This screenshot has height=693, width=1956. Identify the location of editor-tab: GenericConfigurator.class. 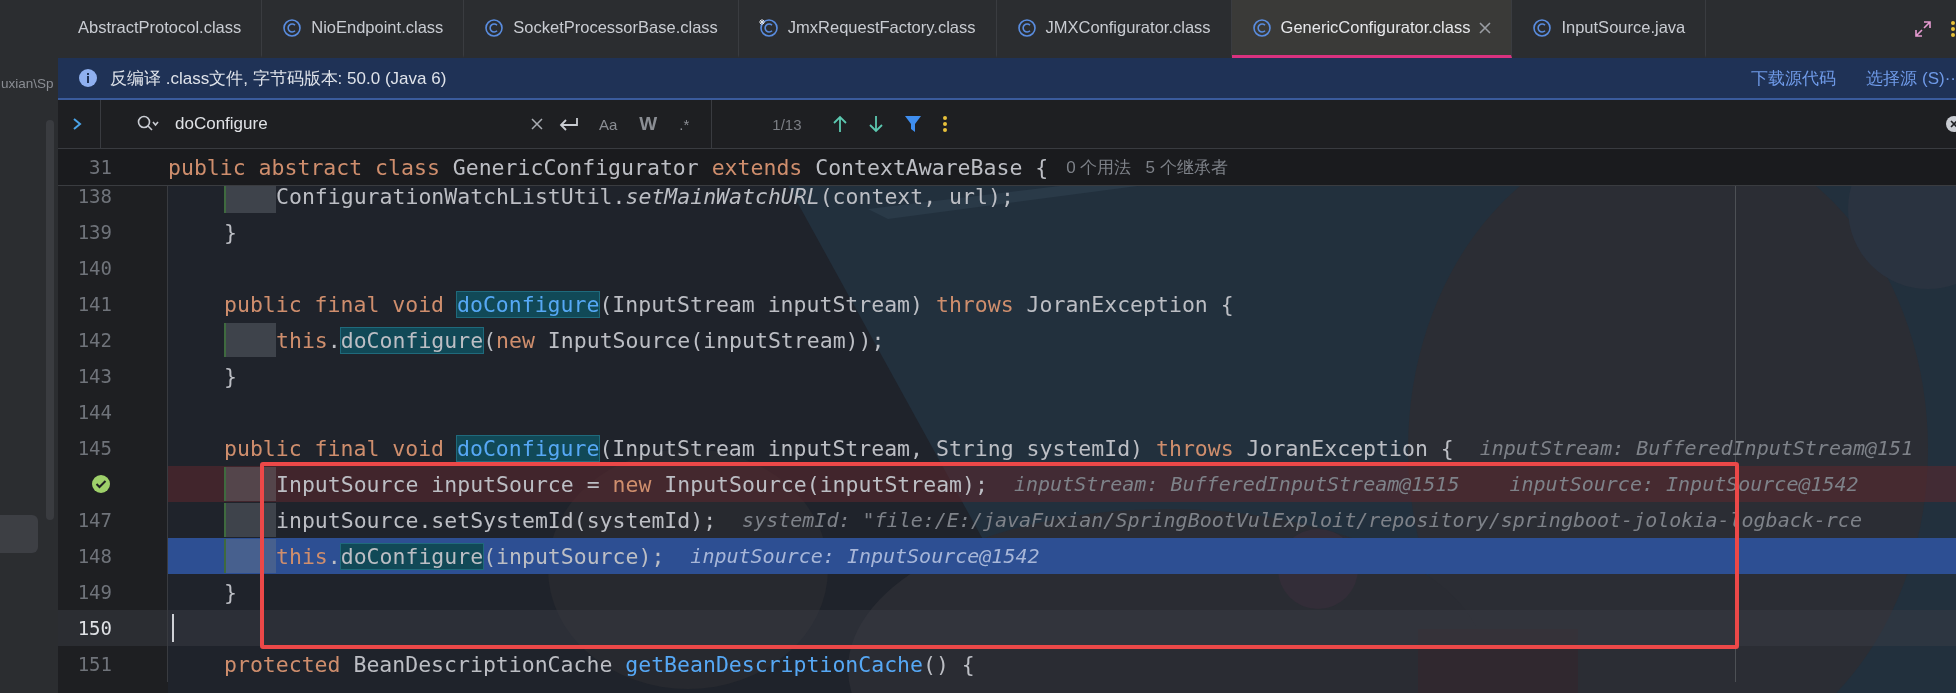
(1372, 29).